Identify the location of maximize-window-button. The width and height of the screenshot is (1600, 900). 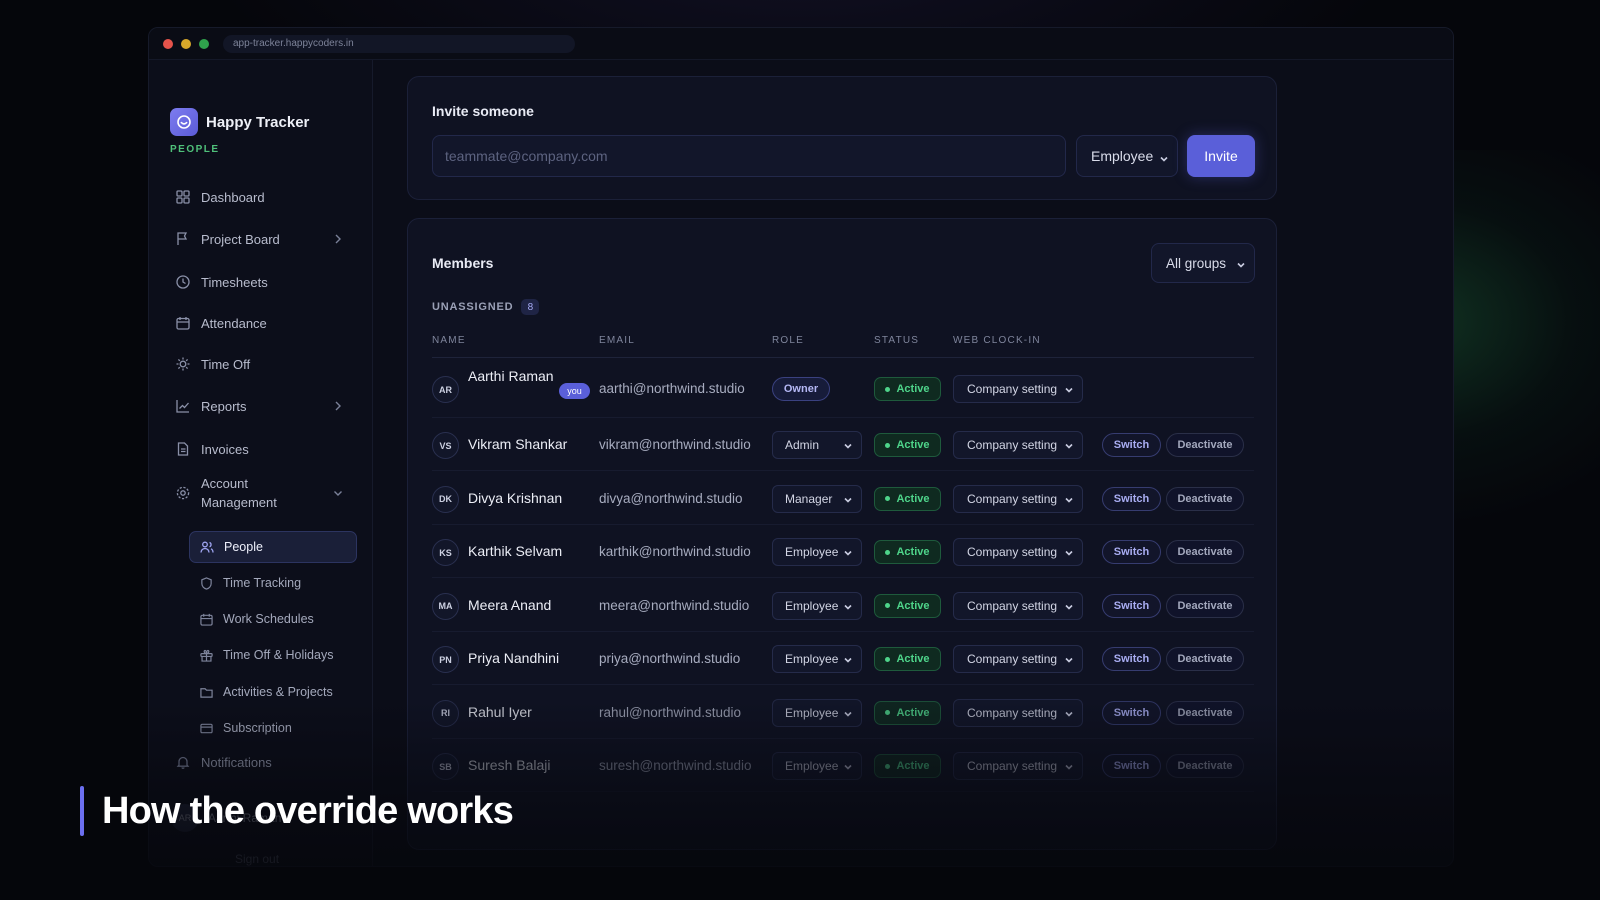
(204, 44).